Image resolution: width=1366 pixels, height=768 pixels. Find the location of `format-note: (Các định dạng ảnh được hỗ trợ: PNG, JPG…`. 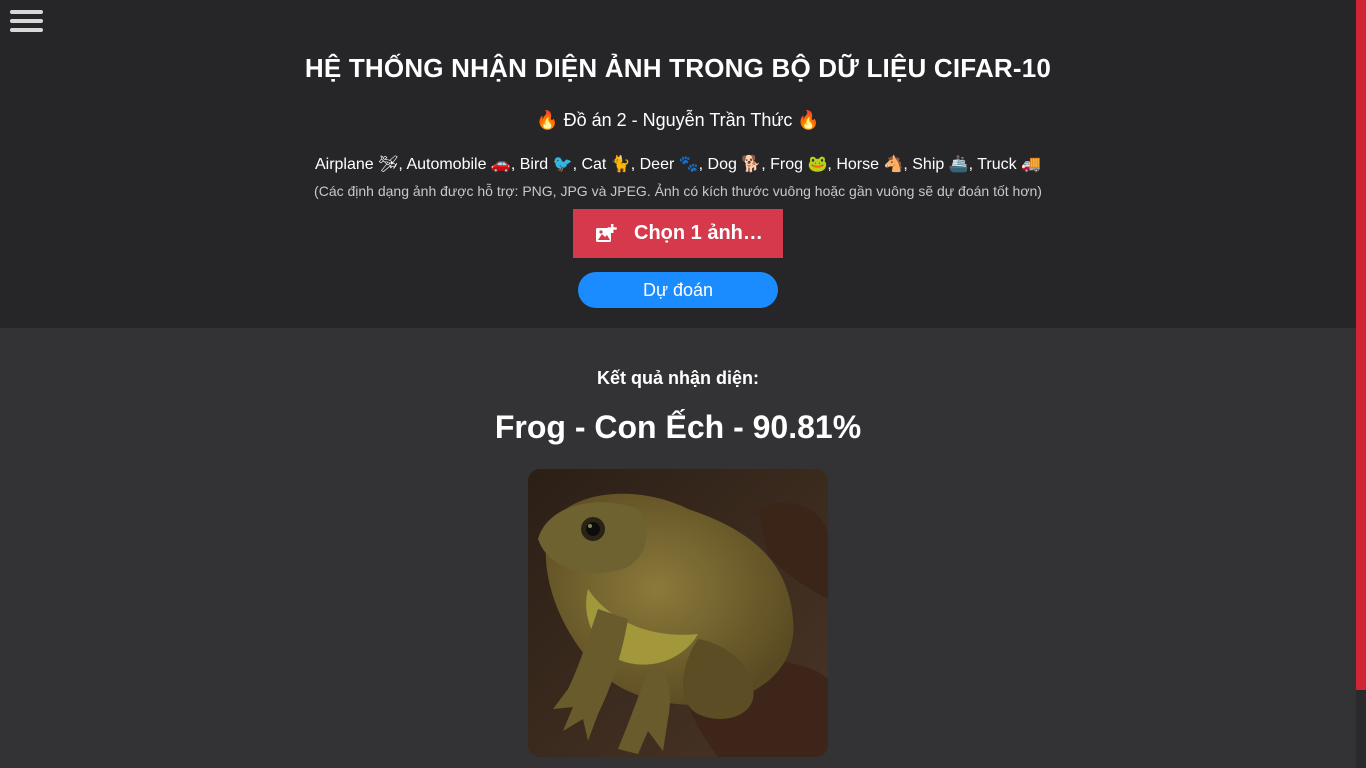

format-note: (Các định dạng ảnh được hỗ trợ: PNG, JPG… is located at coordinates (678, 191).